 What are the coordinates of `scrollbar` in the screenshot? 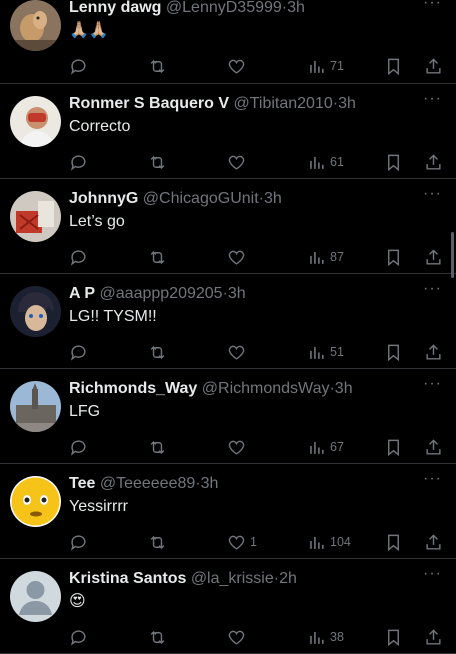 It's located at (452, 255).